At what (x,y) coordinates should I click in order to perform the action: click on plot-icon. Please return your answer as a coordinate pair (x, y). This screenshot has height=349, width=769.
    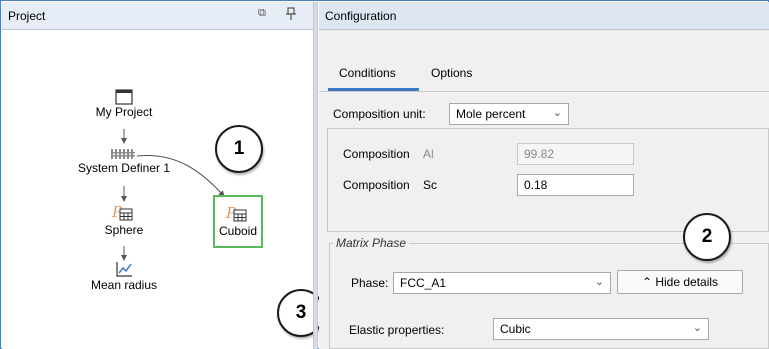
    Looking at the image, I should click on (124, 269).